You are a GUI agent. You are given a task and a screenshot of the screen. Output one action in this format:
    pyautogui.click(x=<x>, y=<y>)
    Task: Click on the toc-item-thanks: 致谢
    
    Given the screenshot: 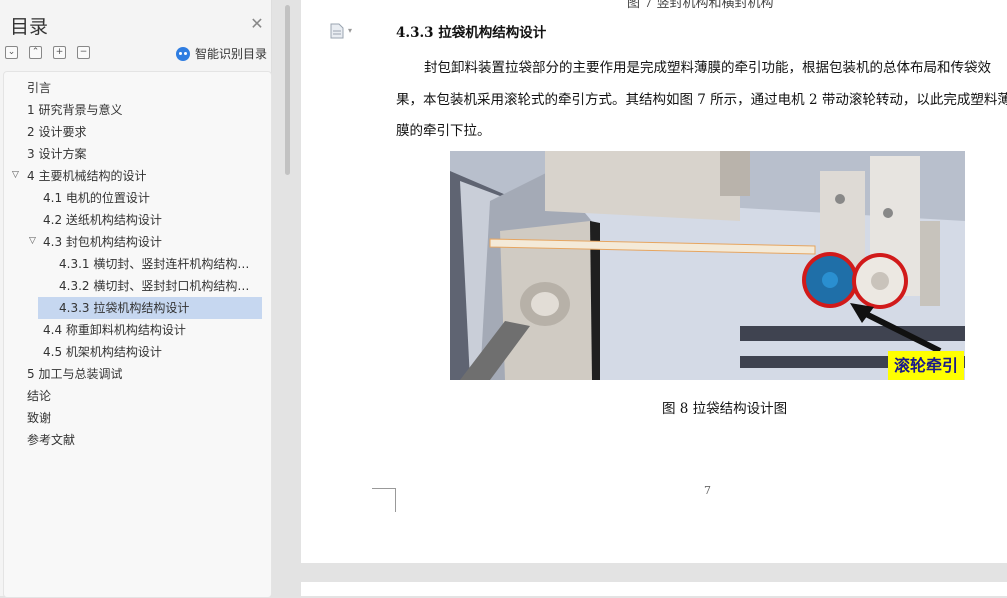 What is the action you would take?
    pyautogui.click(x=39, y=418)
    